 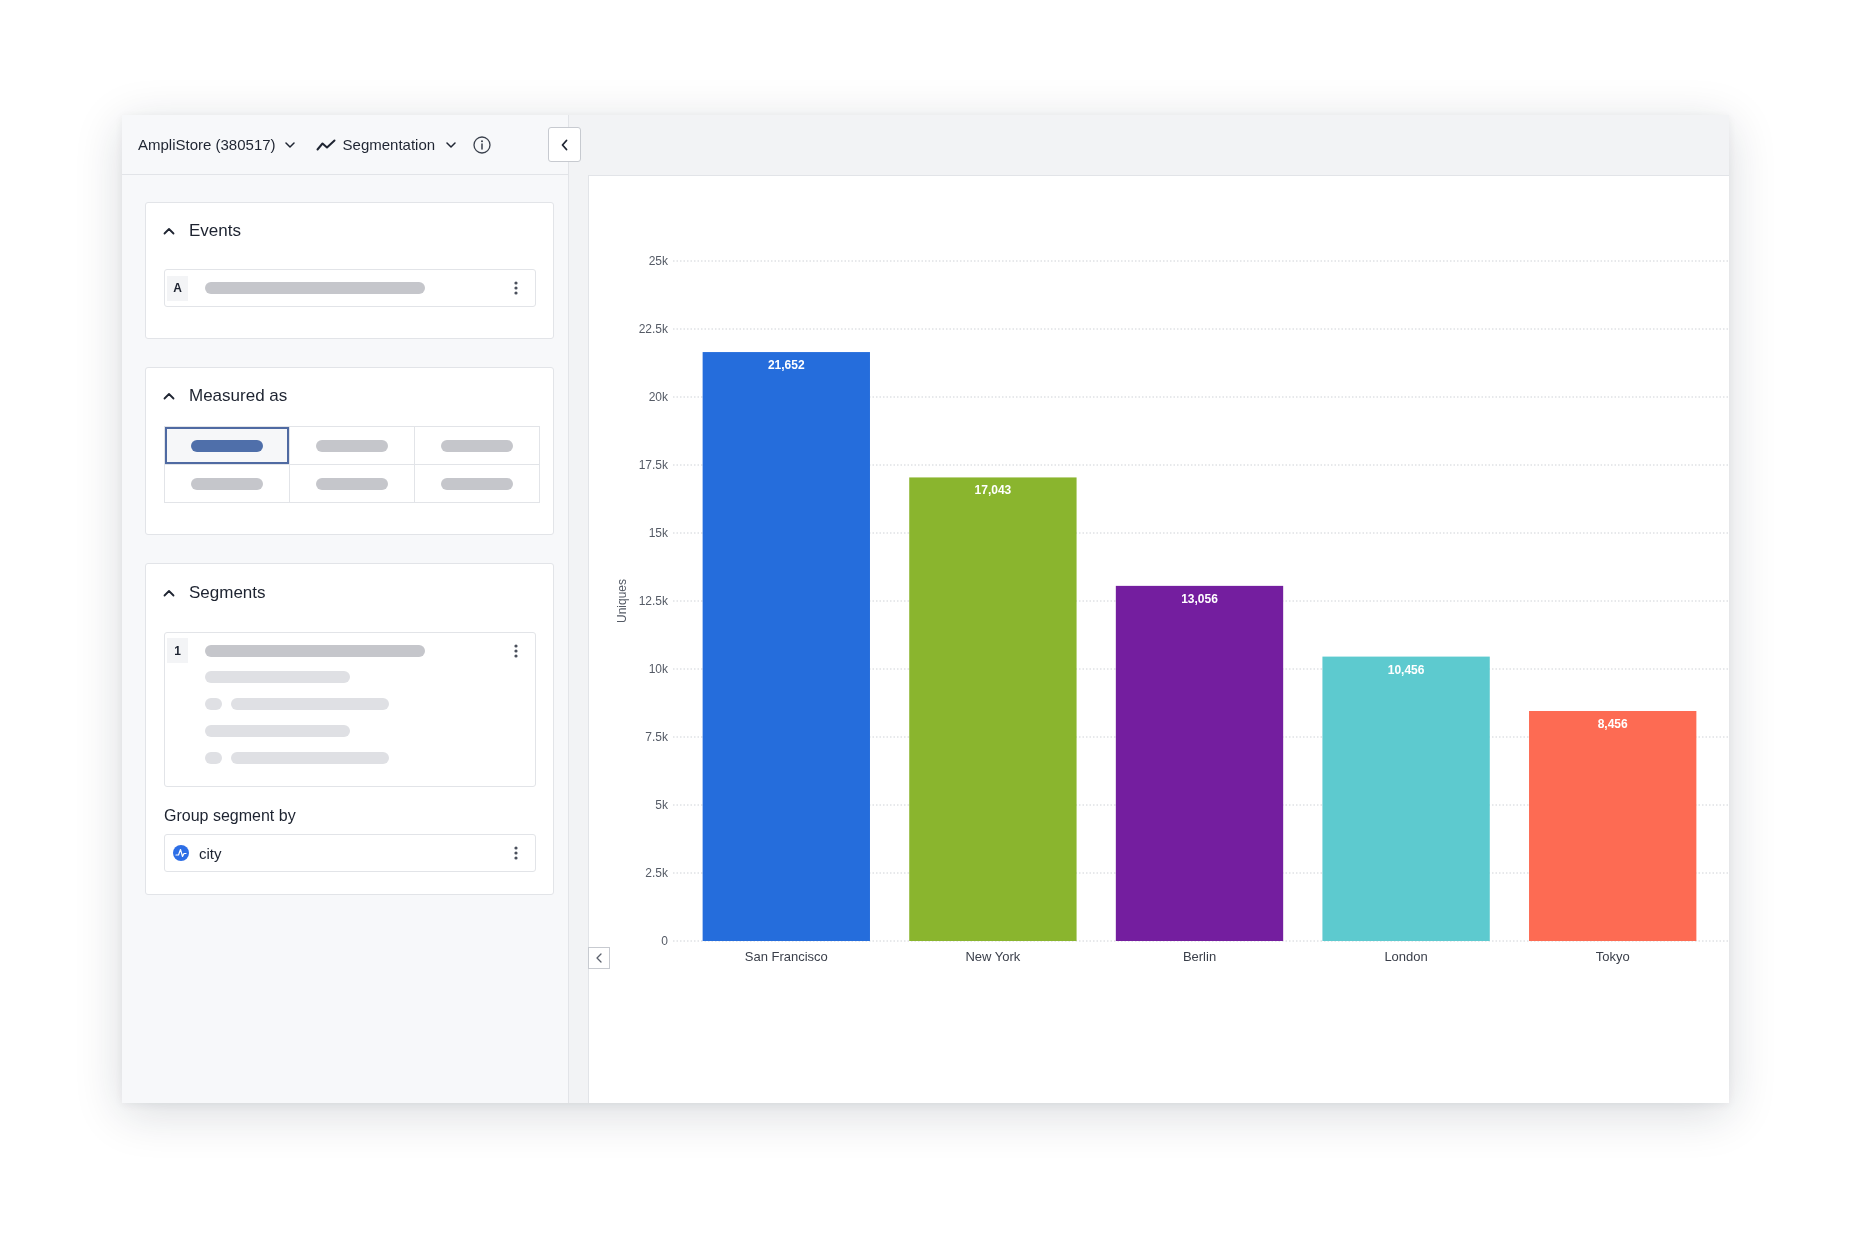 I want to click on axis-tick-label: 0, so click(x=664, y=941).